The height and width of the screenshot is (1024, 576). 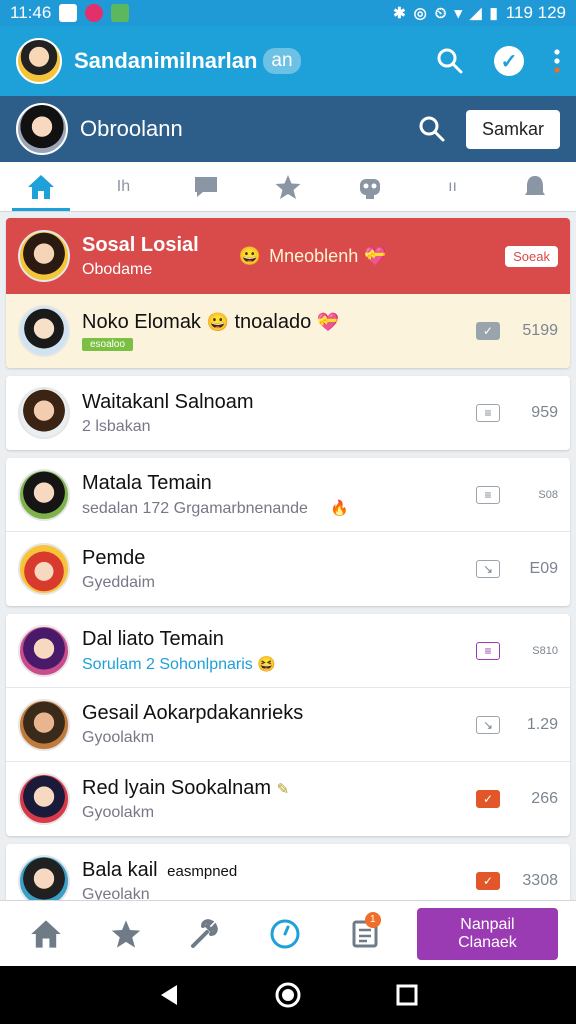 What do you see at coordinates (283, 789) in the screenshot?
I see `pencil-icon: ✎` at bounding box center [283, 789].